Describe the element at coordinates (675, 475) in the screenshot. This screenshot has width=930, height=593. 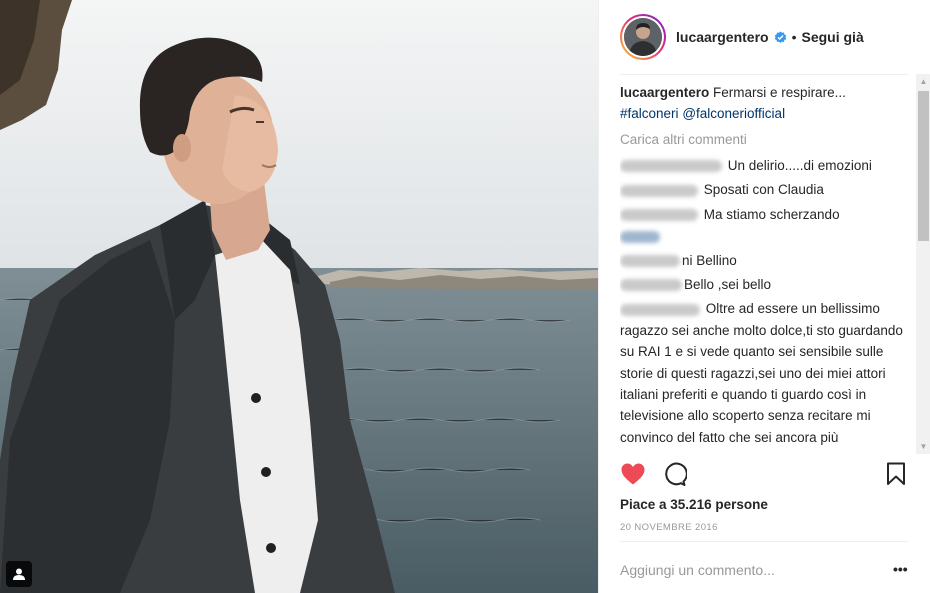
I see `comment-icon` at that location.